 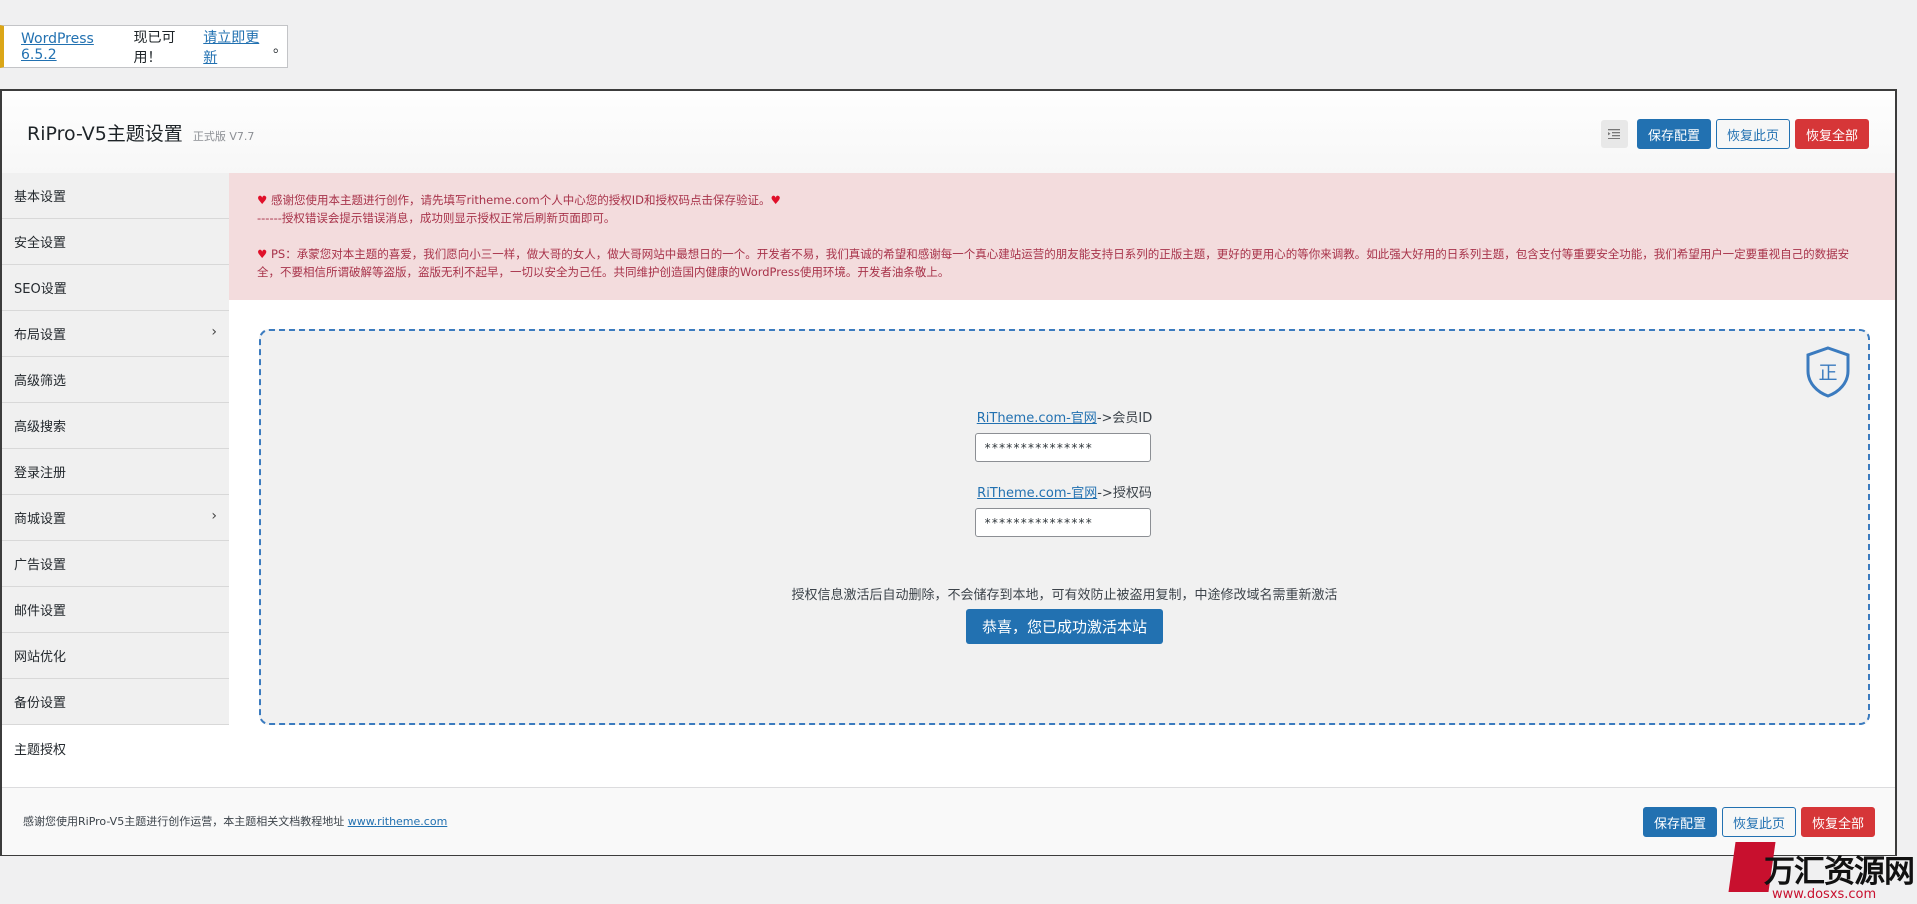 What do you see at coordinates (1124, 418) in the screenshot?
I see `member-id-suffix: ->会员ID` at bounding box center [1124, 418].